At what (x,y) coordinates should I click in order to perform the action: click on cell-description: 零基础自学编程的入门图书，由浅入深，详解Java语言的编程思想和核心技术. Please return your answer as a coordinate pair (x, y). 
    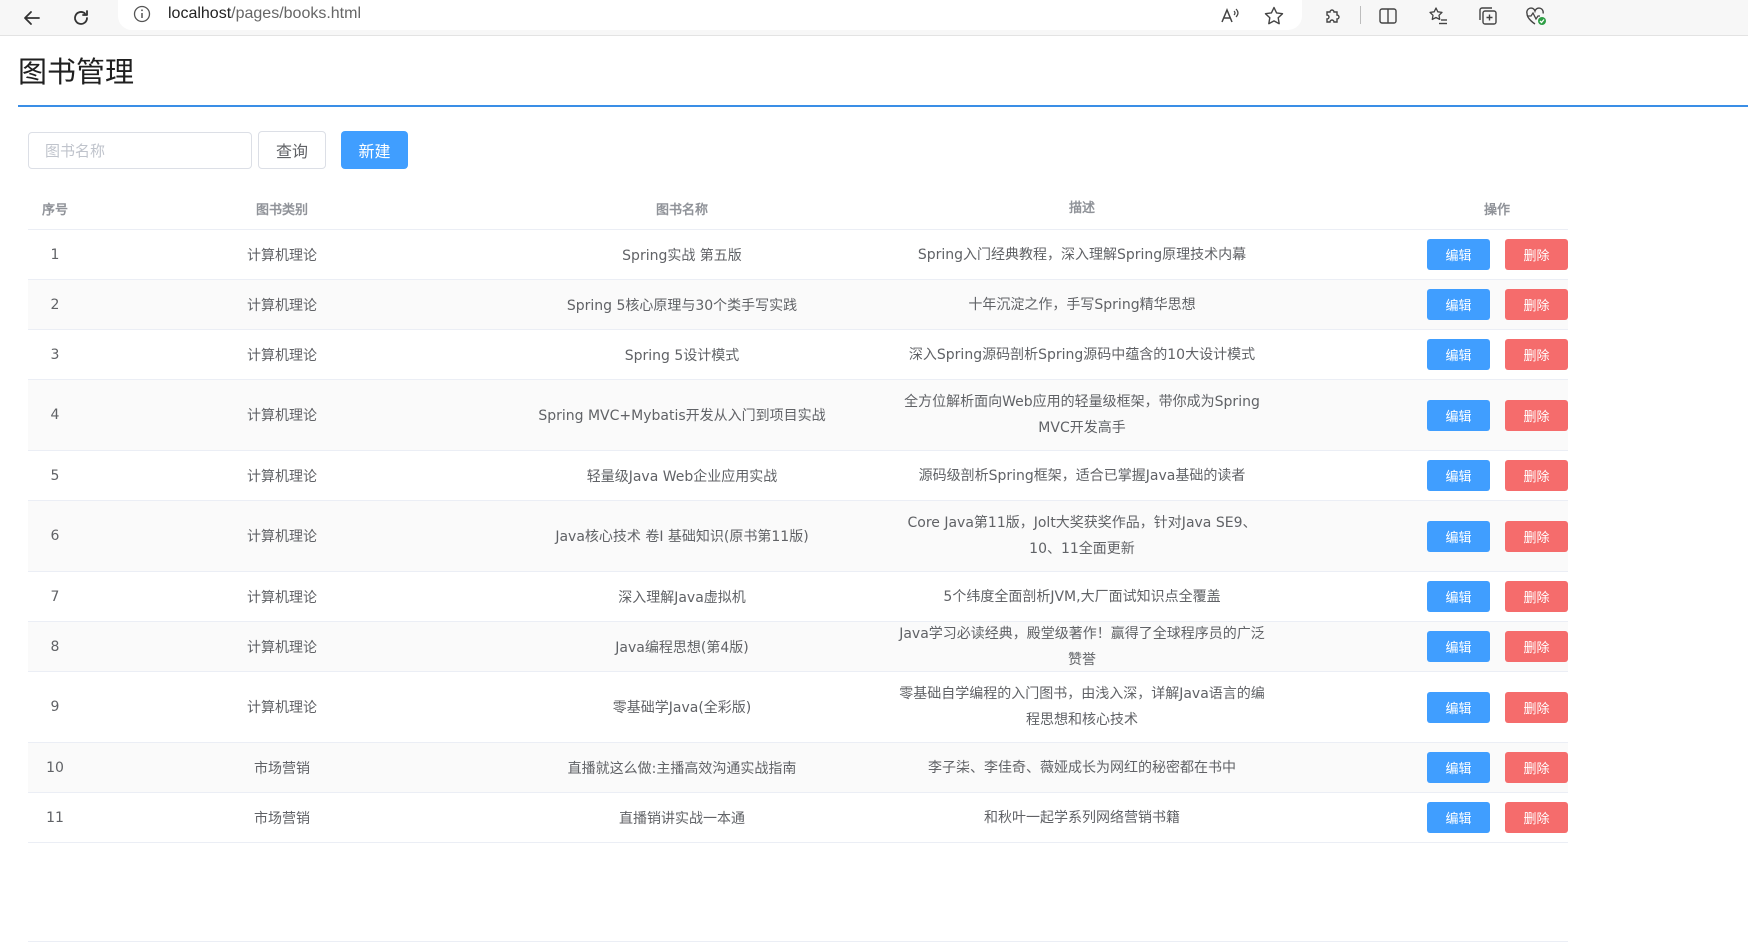
    Looking at the image, I should click on (1082, 707).